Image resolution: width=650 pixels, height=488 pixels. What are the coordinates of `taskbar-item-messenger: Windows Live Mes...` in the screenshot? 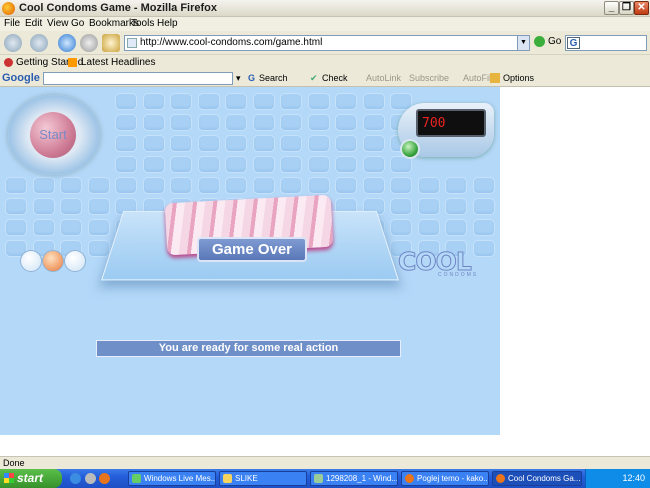 It's located at (172, 478).